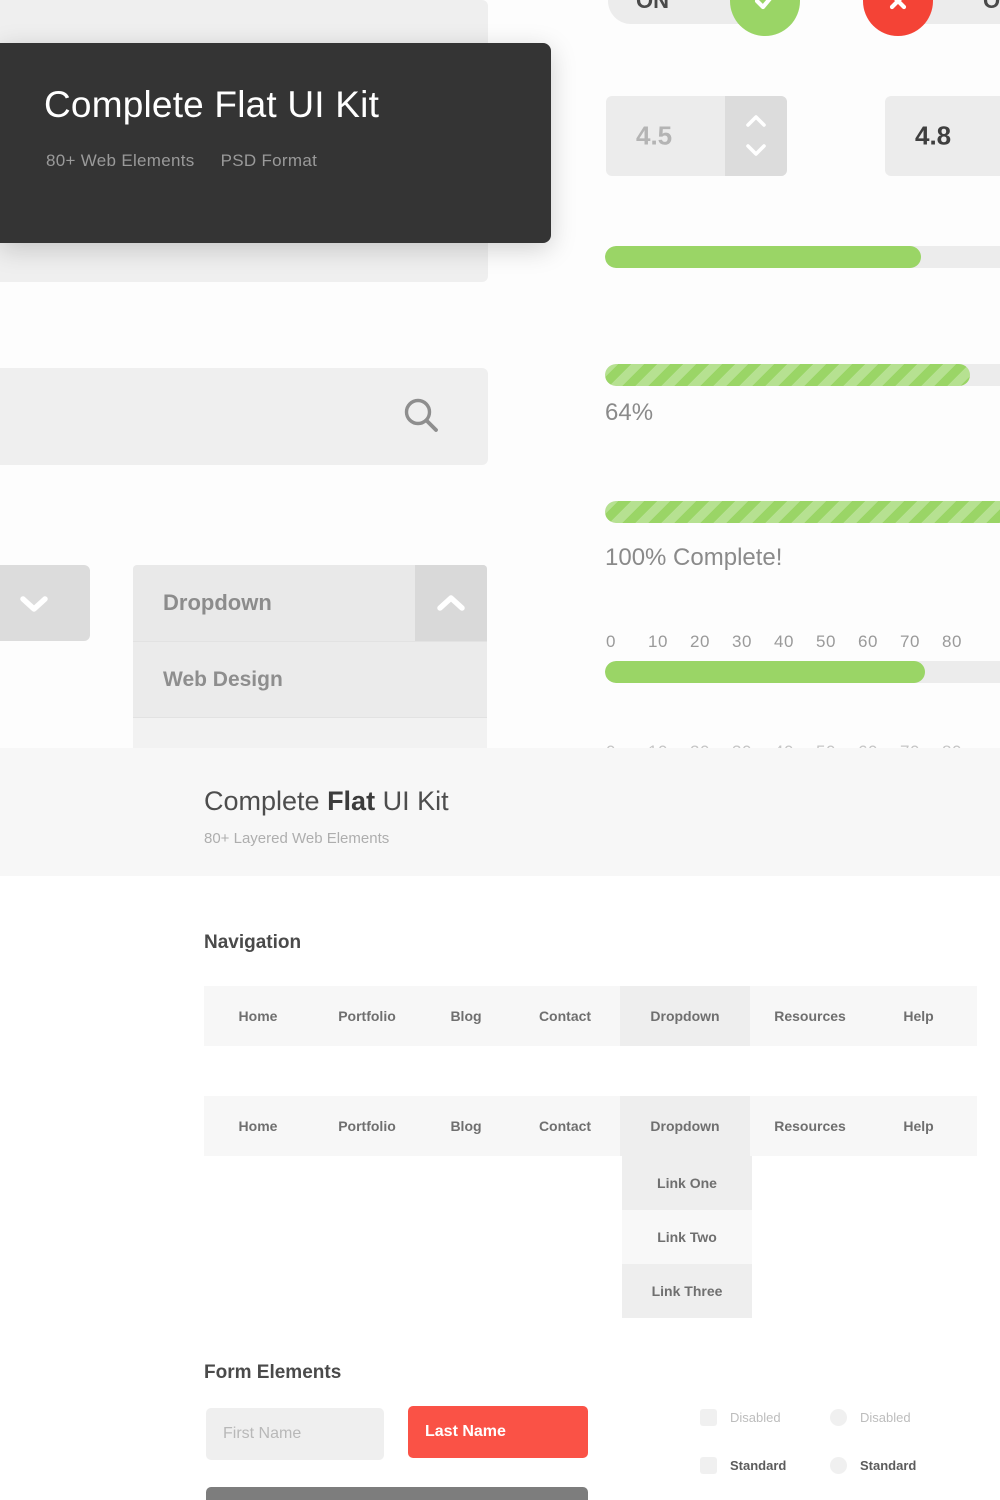 Image resolution: width=1000 pixels, height=1500 pixels. I want to click on dropdown-widget: Dropdown Web Design, so click(310, 656).